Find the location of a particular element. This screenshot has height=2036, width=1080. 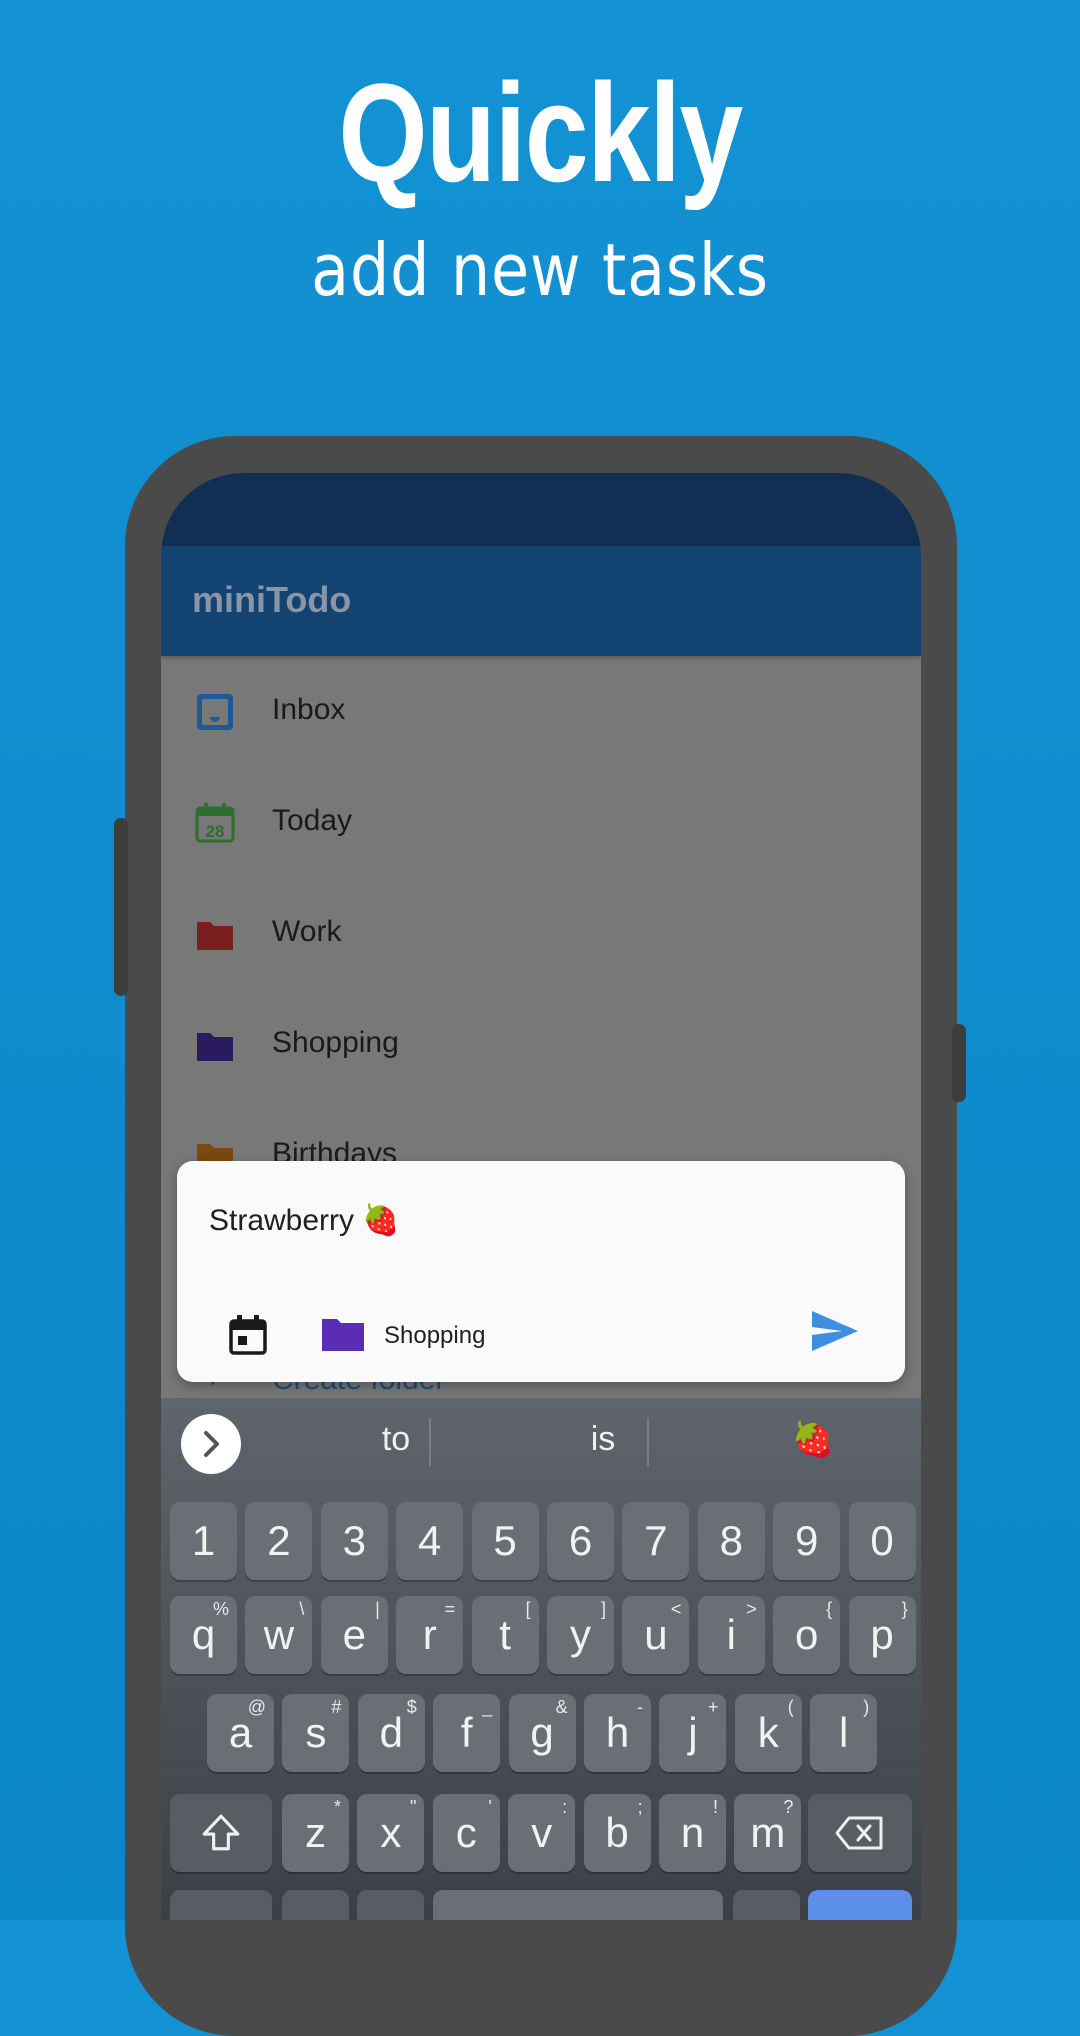

key-o: o{ is located at coordinates (807, 1635).